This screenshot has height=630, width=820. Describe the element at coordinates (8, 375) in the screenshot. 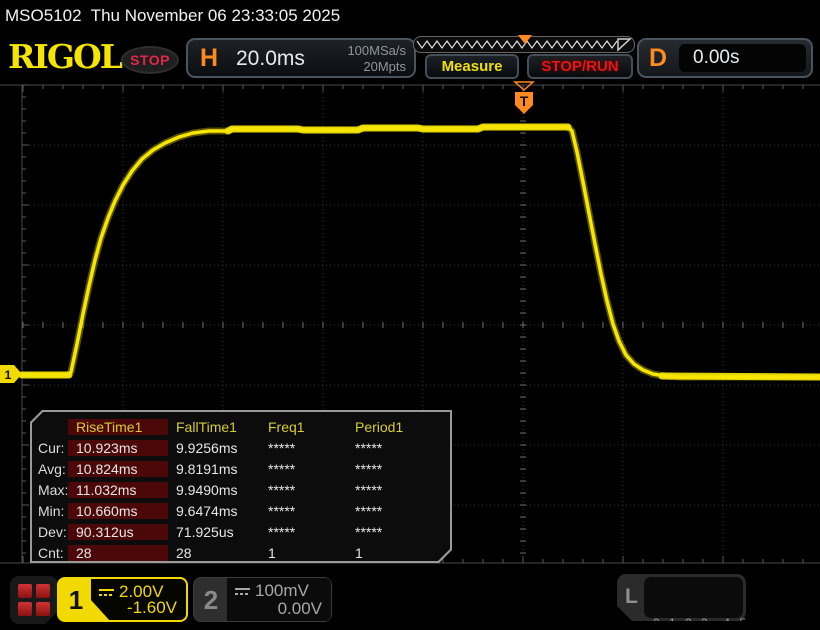

I see `svg-text: 1` at that location.